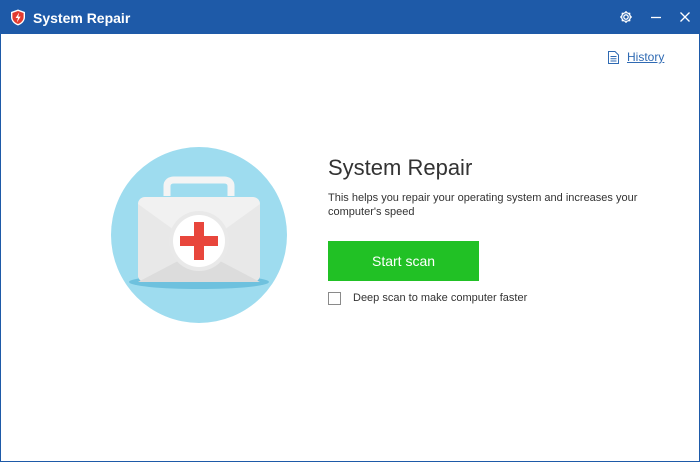 The image size is (700, 462). Describe the element at coordinates (334, 298) in the screenshot. I see `deep-scan-checkbox` at that location.